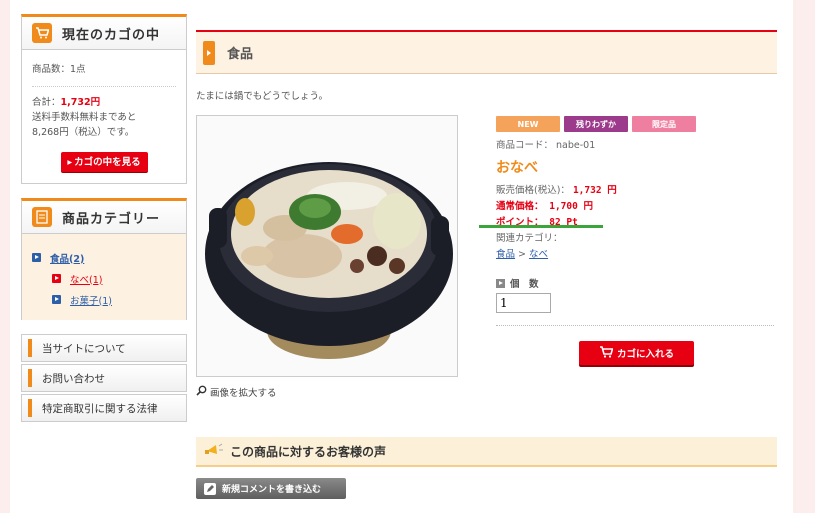 The width and height of the screenshot is (815, 513). I want to click on category-header: 商品カテゴリー, so click(104, 217).